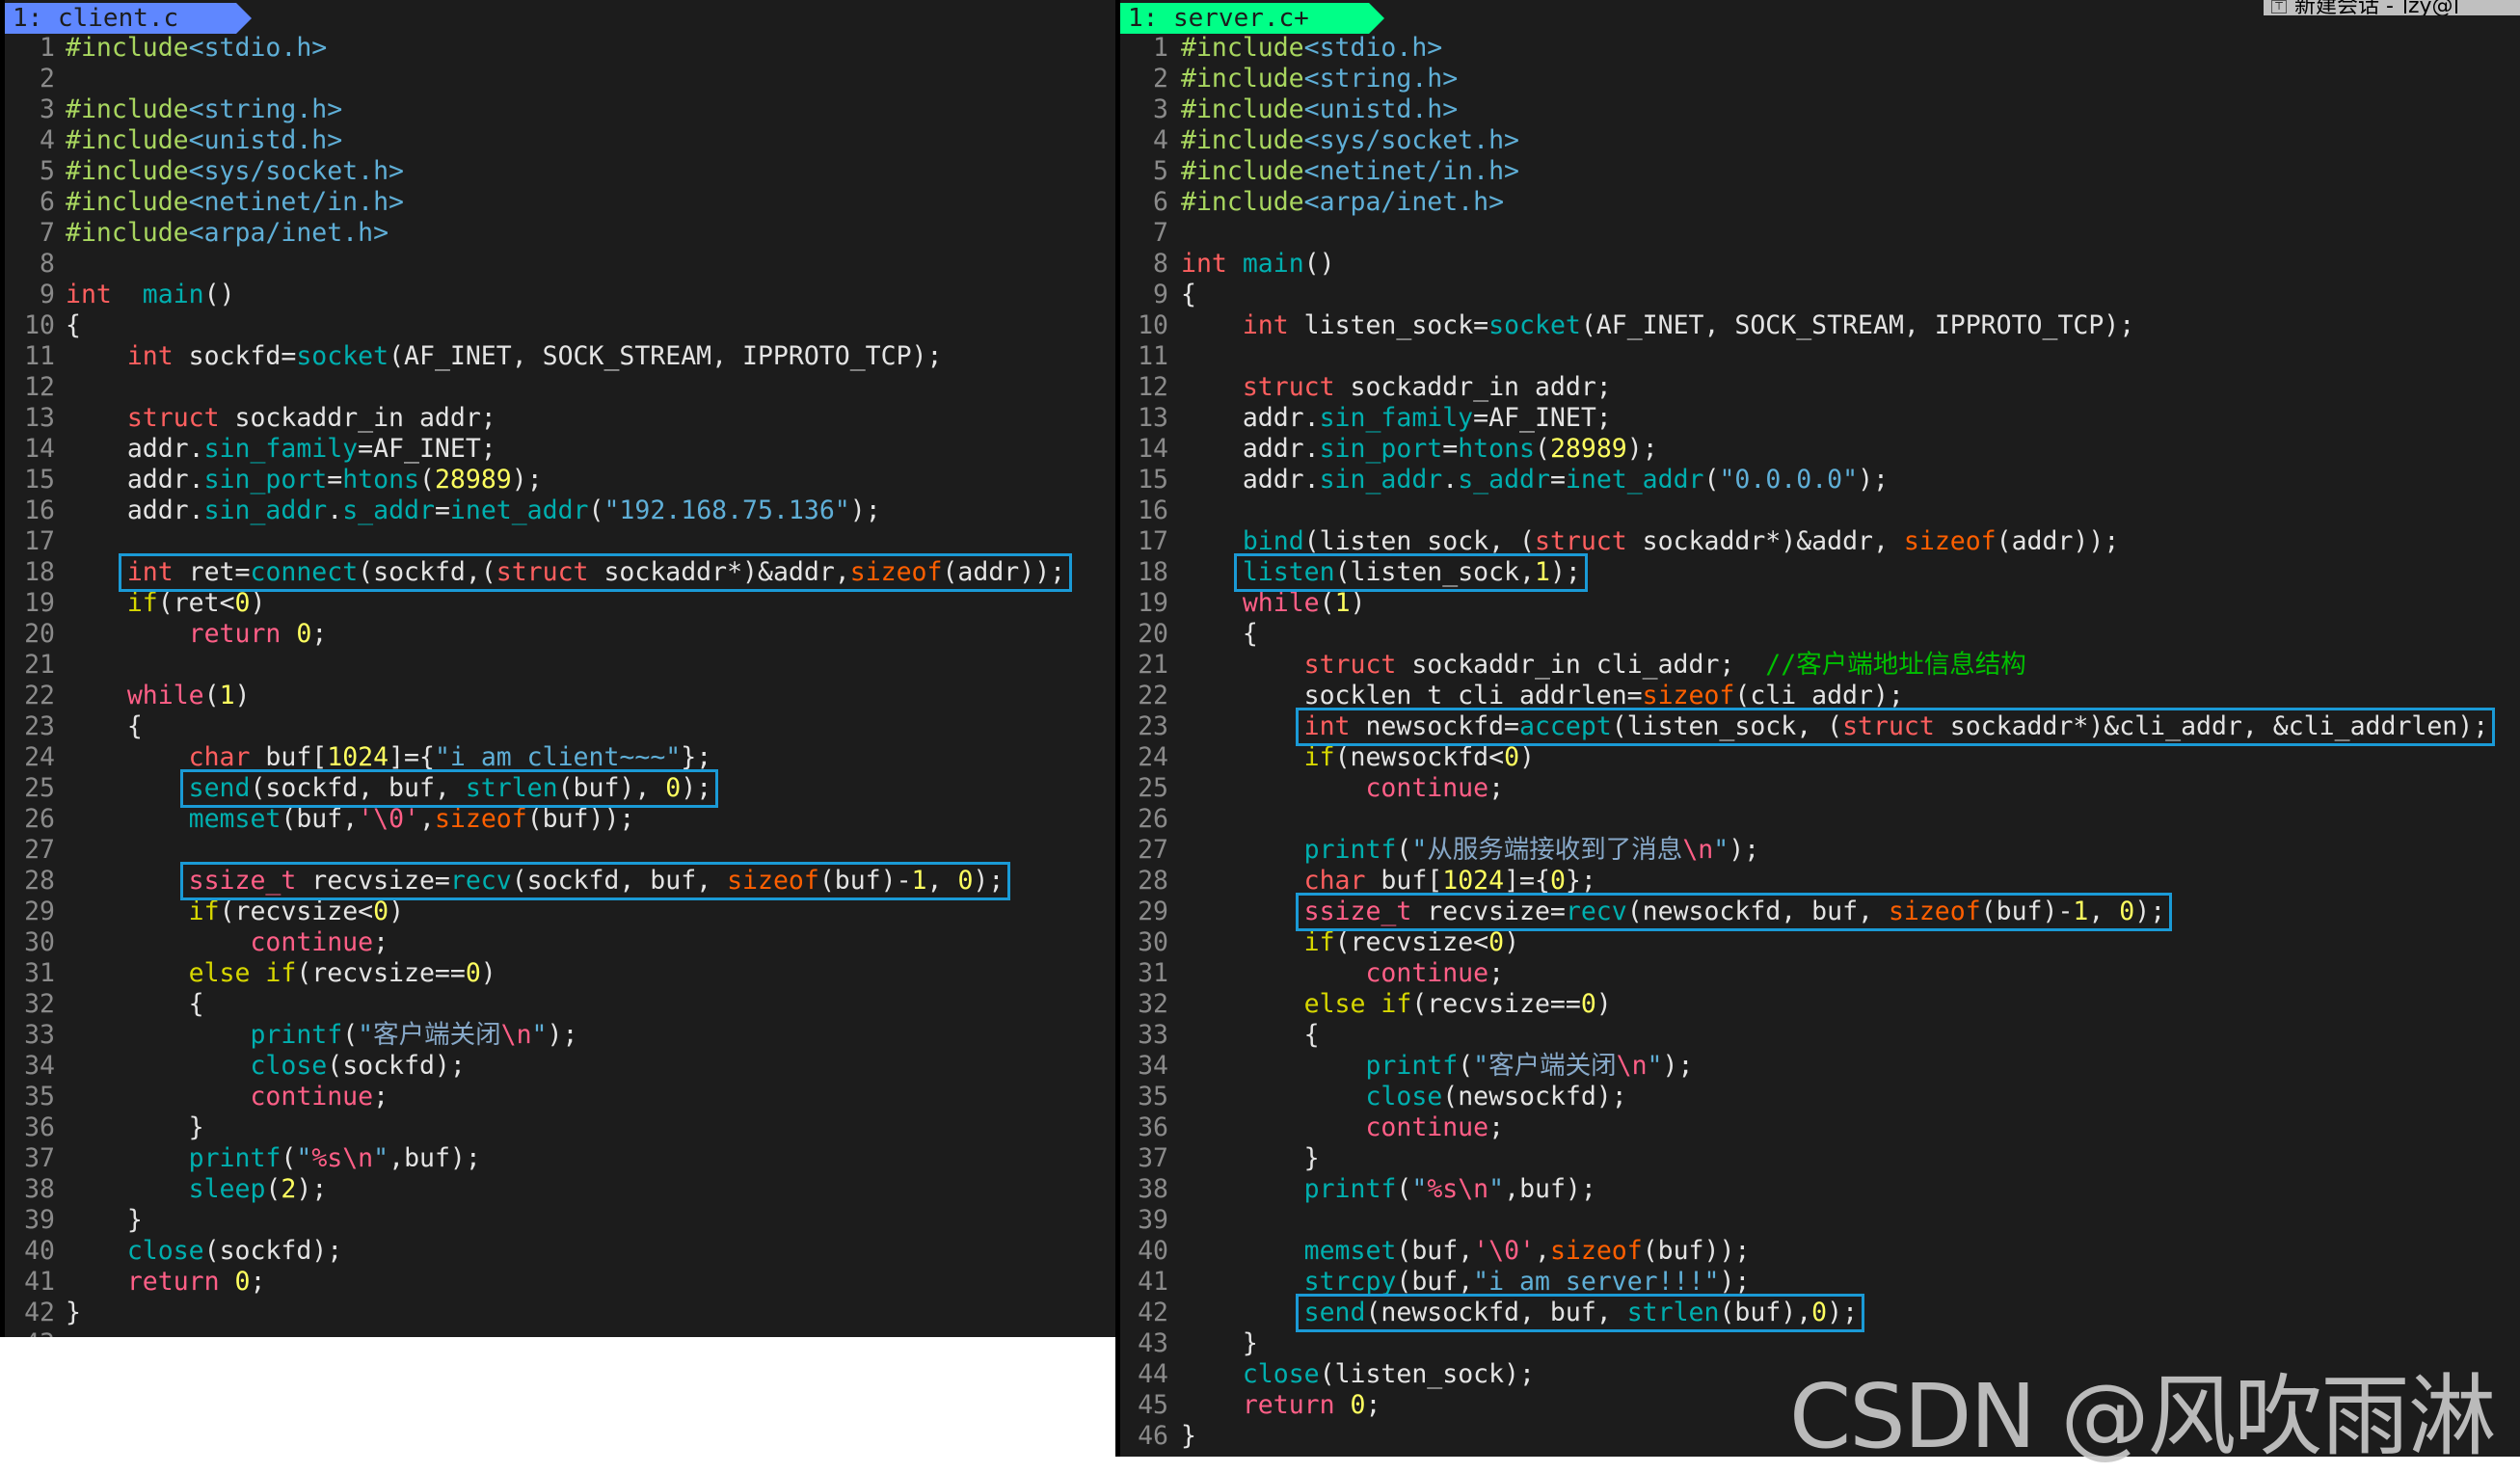 This screenshot has width=2520, height=1473. What do you see at coordinates (127, 109) in the screenshot?
I see `code-token: #include` at bounding box center [127, 109].